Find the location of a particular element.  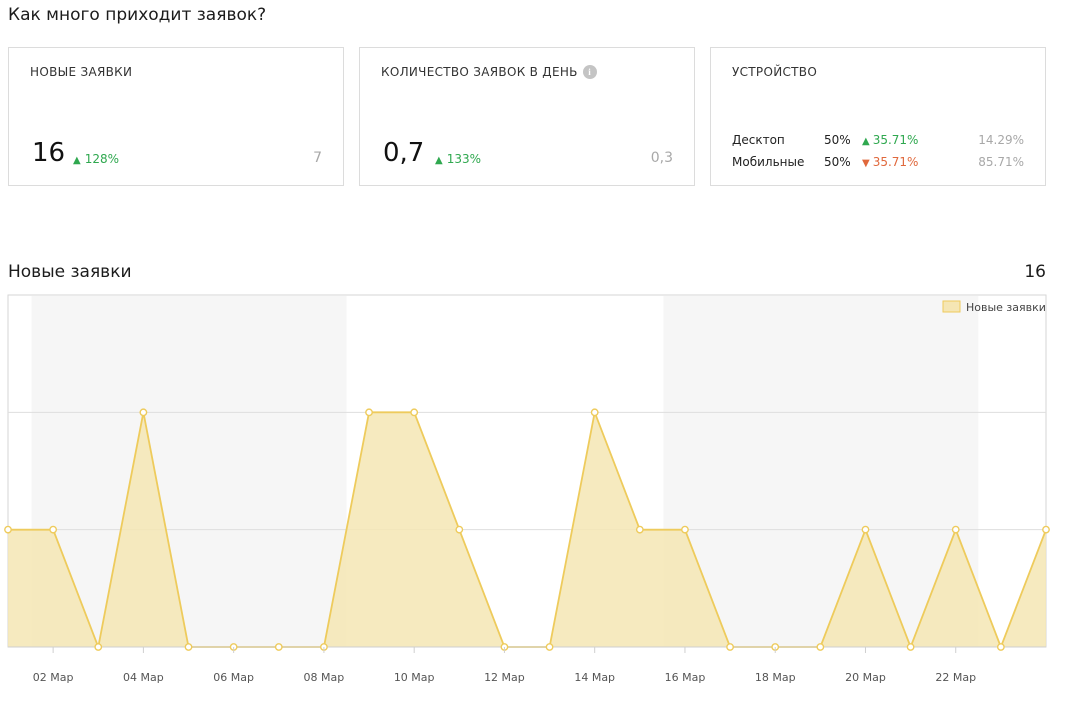

legend-swatch is located at coordinates (951, 306).